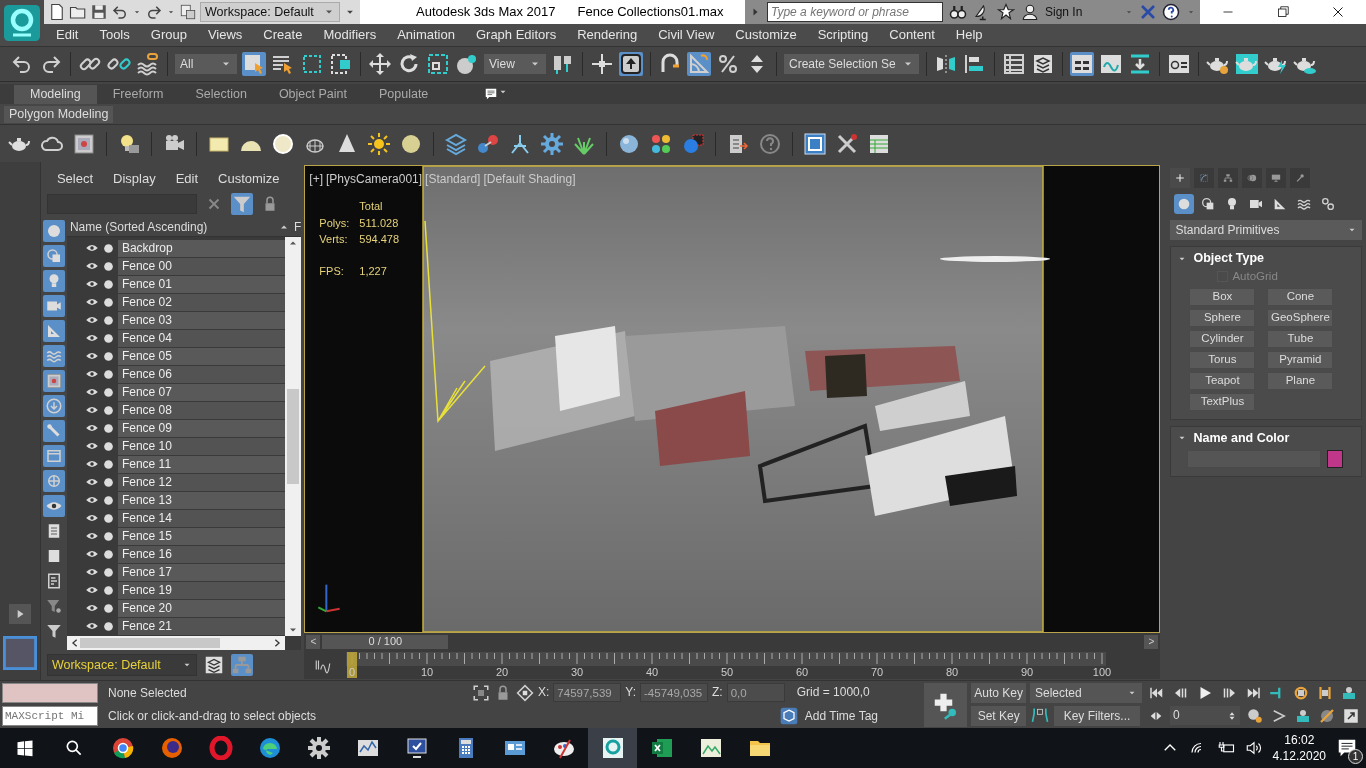 This screenshot has width=1366, height=768. I want to click on ribbon-tab: Object Paint, so click(312, 94).